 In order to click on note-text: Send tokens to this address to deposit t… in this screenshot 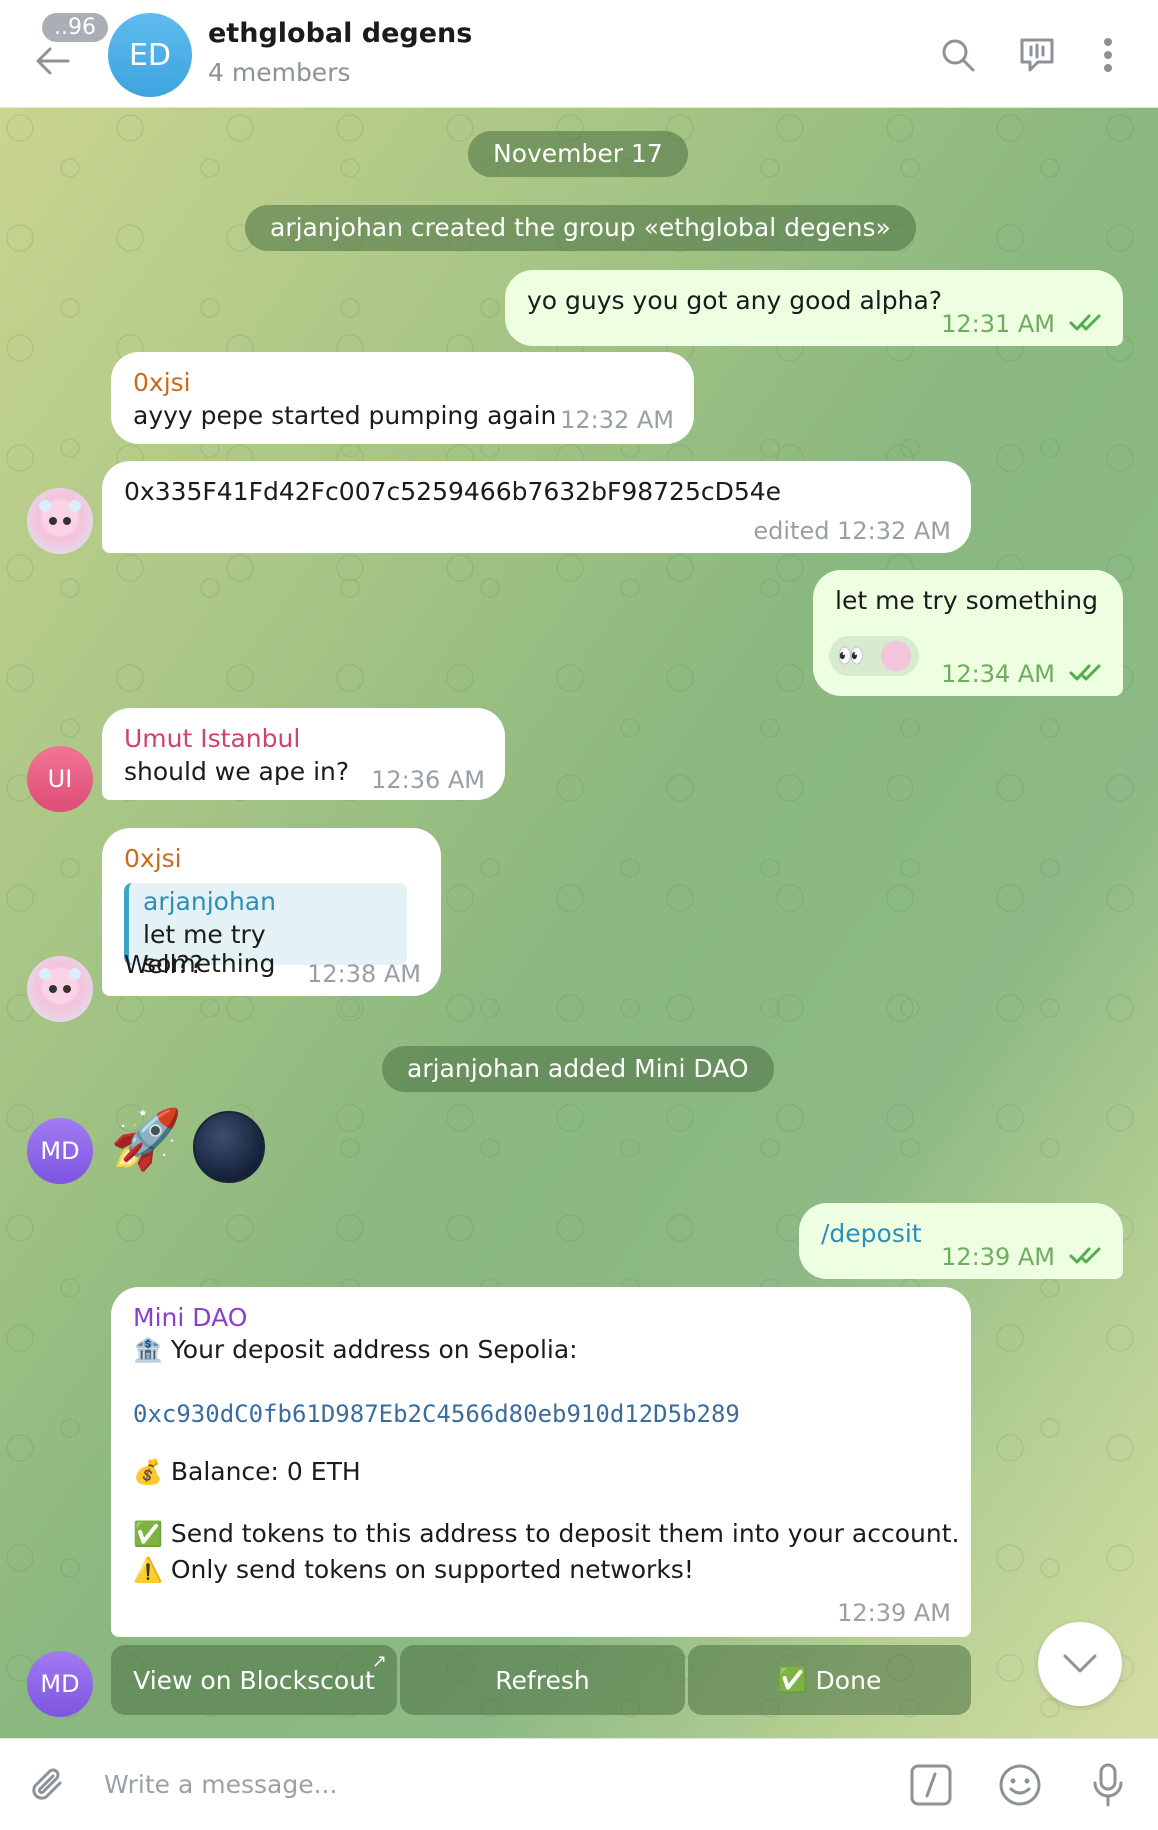, I will do `click(565, 1533)`.